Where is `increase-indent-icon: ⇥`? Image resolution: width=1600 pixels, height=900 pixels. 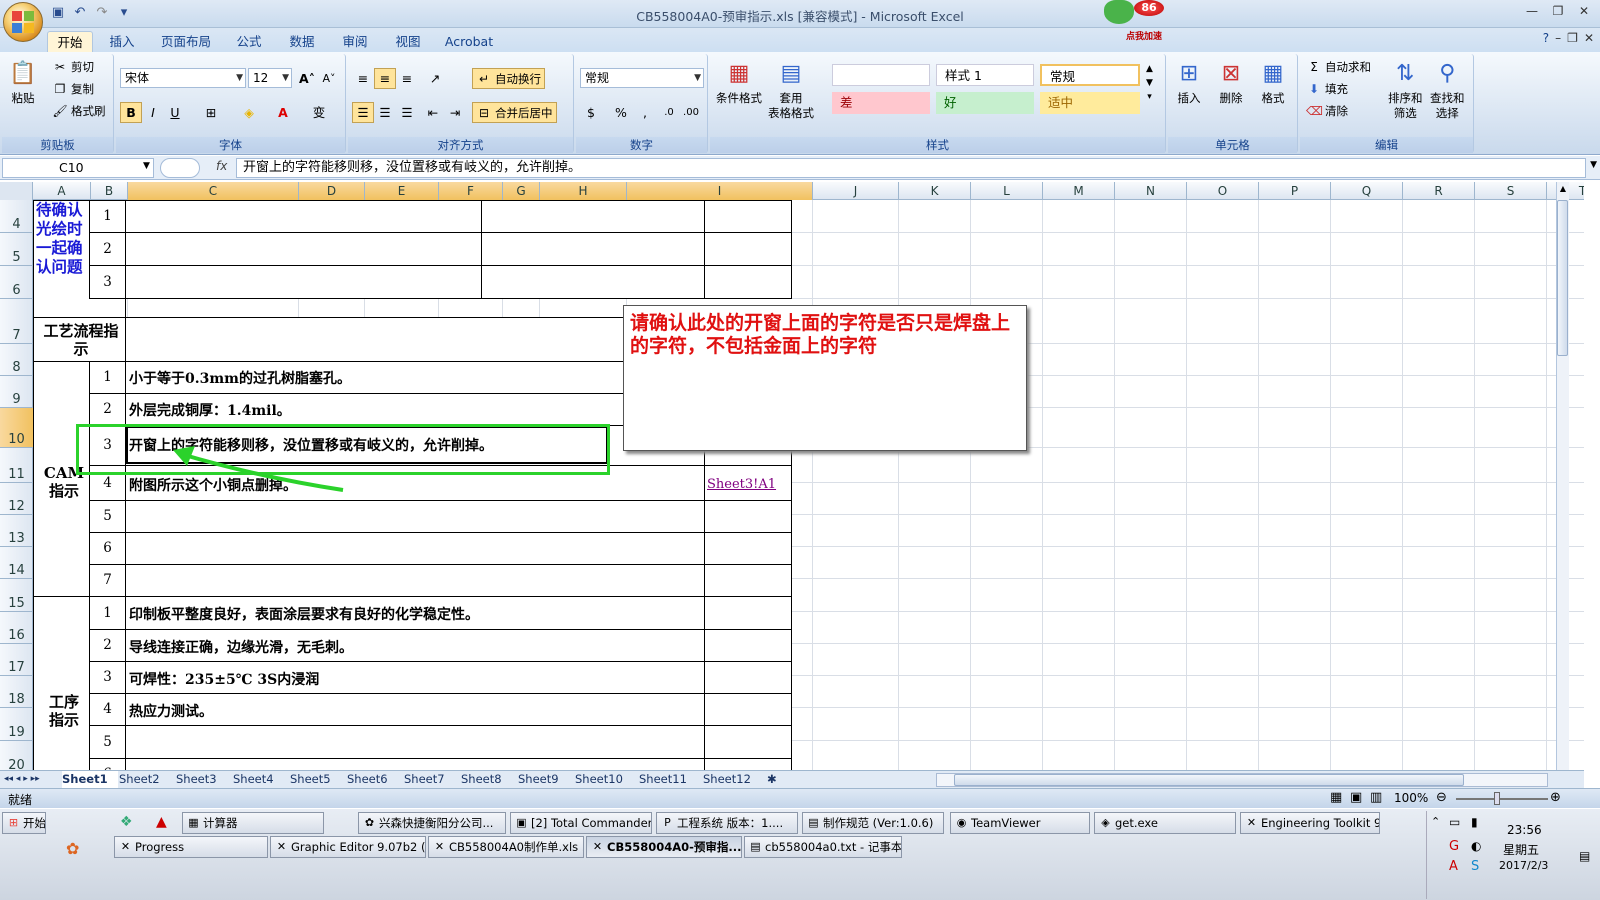
increase-indent-icon: ⇥ is located at coordinates (455, 112).